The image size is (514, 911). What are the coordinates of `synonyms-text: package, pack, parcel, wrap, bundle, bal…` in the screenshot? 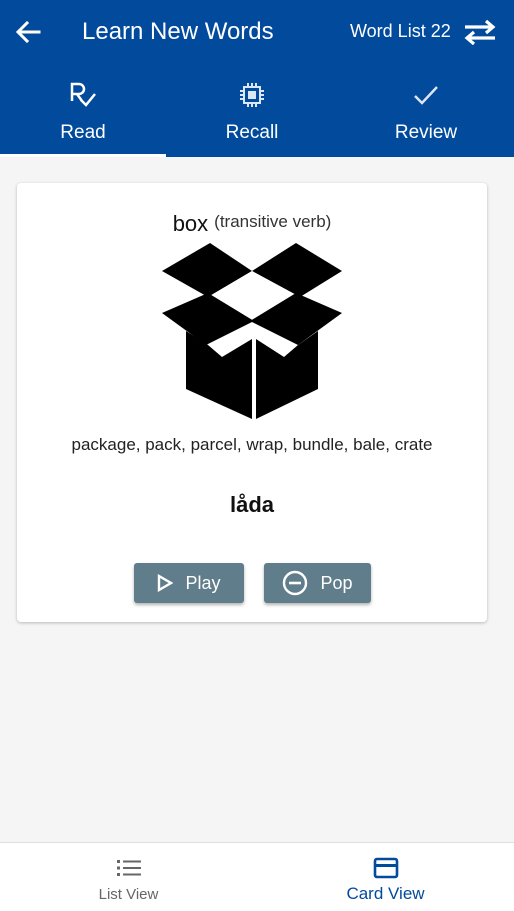 It's located at (252, 444).